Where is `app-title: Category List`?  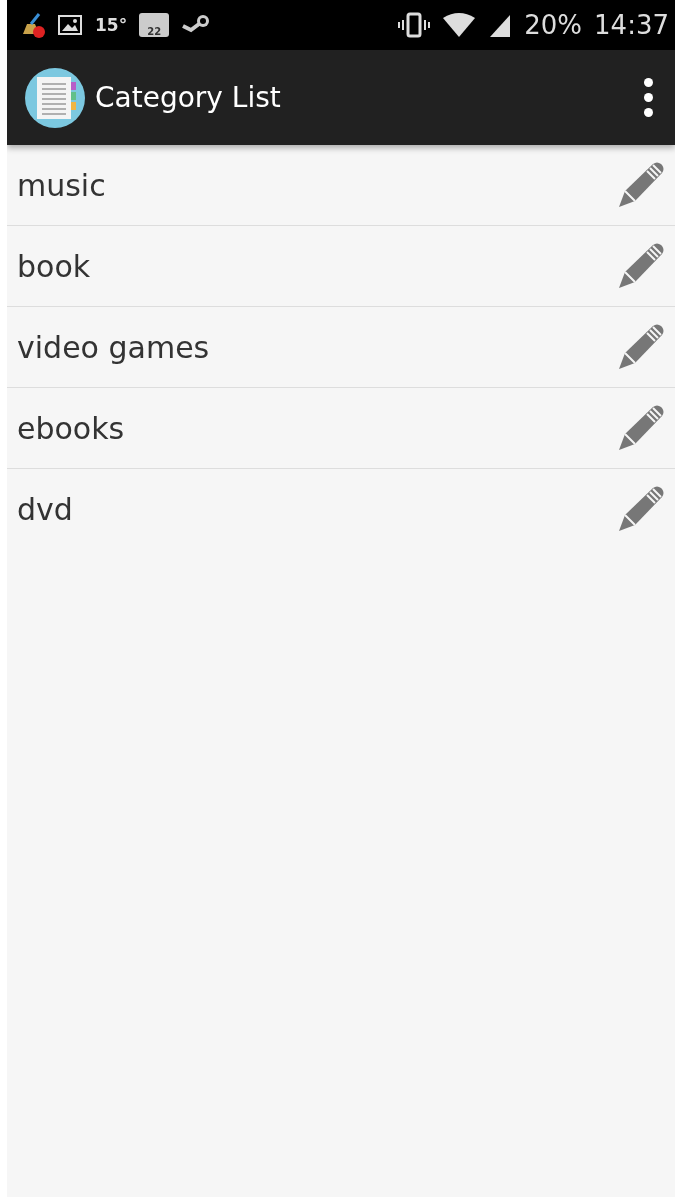
app-title: Category List is located at coordinates (188, 97).